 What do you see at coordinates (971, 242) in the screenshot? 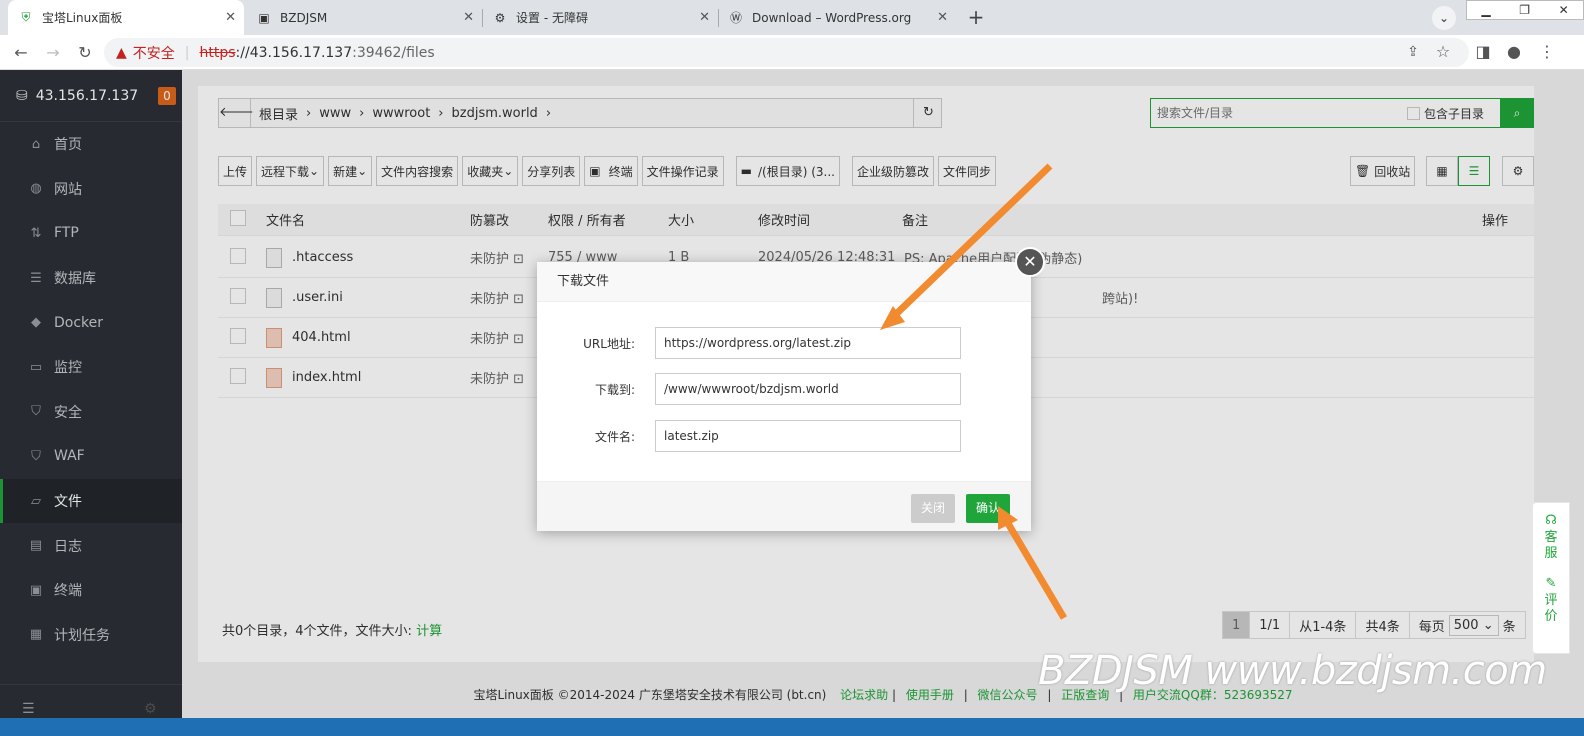
I see `arrow-to-url` at bounding box center [971, 242].